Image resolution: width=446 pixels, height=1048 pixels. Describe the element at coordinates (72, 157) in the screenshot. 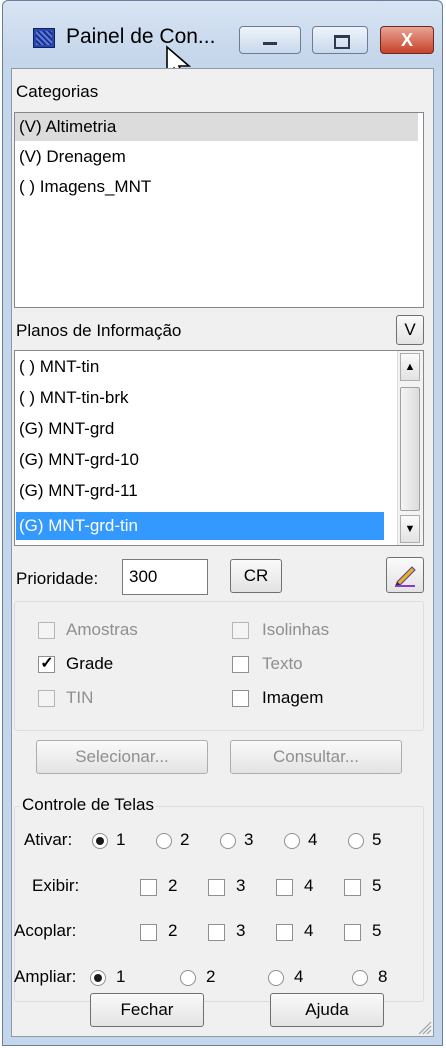

I see `categoria-item-drenagem: (V) Drenagem` at that location.